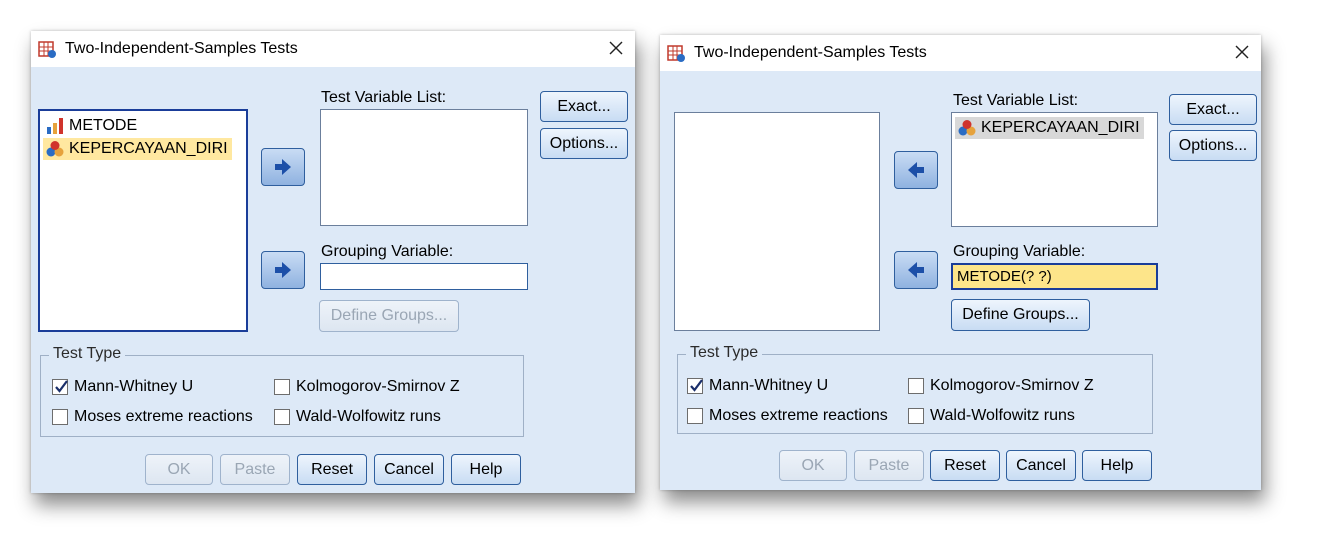 This screenshot has height=559, width=1326. I want to click on grouping-variable-field, so click(424, 276).